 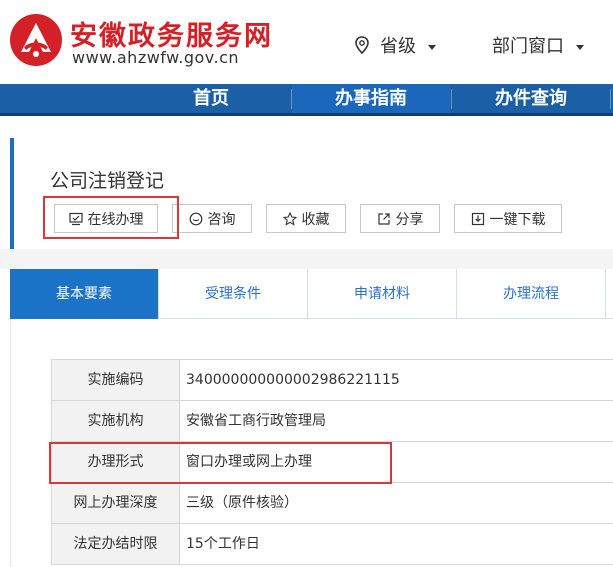 What do you see at coordinates (610, 99) in the screenshot?
I see `nav-divider` at bounding box center [610, 99].